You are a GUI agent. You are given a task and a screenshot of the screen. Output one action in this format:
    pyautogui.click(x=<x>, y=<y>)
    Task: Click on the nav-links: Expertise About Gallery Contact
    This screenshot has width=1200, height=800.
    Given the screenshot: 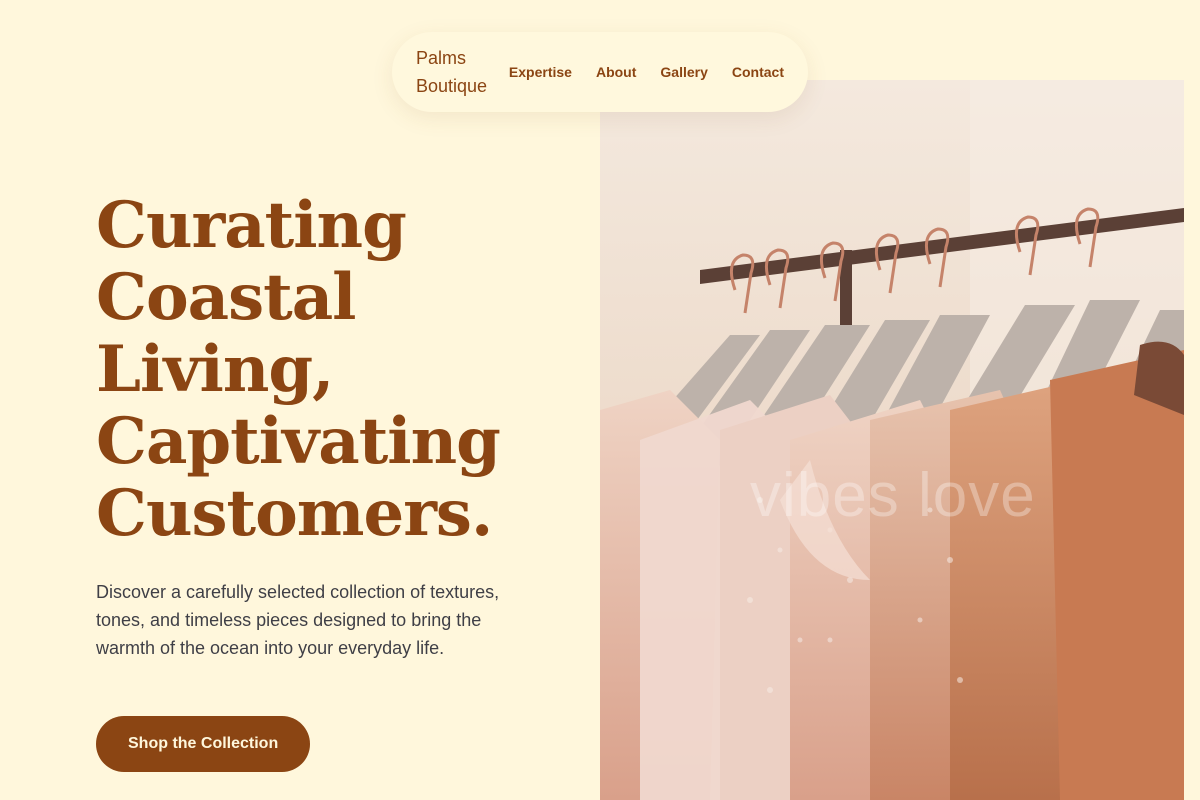 What is the action you would take?
    pyautogui.click(x=646, y=72)
    